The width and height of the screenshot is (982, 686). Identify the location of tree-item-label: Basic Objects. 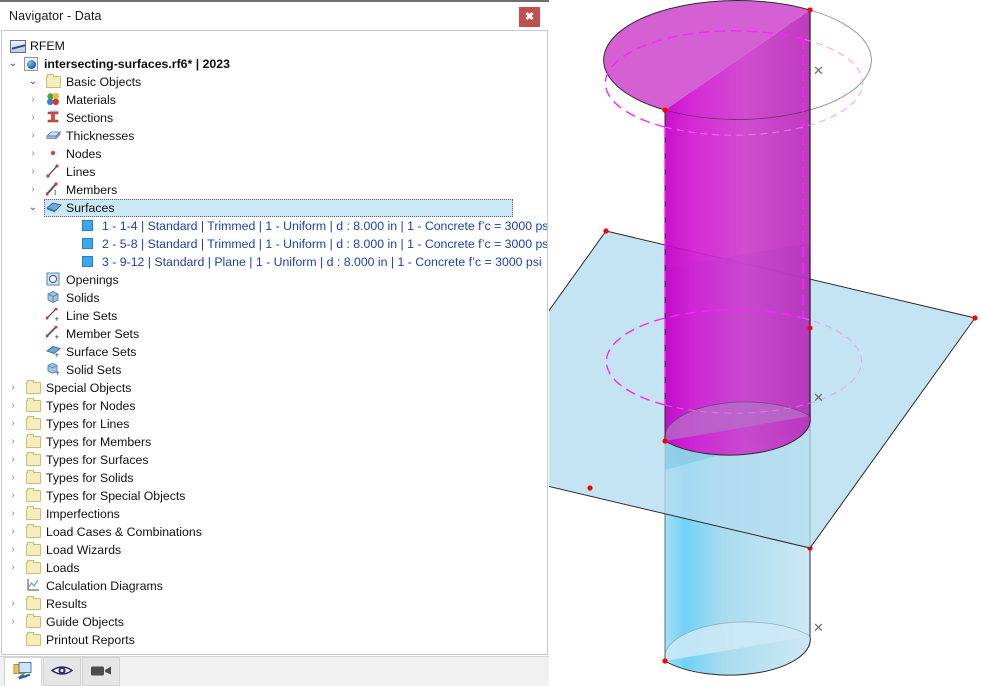
(104, 82).